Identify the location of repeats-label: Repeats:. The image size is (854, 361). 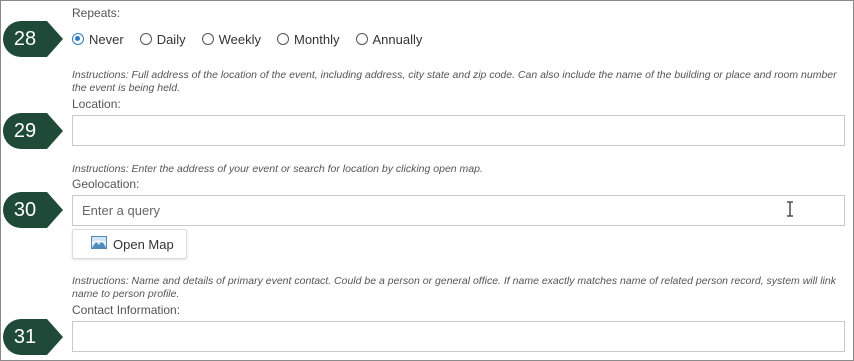
(96, 13).